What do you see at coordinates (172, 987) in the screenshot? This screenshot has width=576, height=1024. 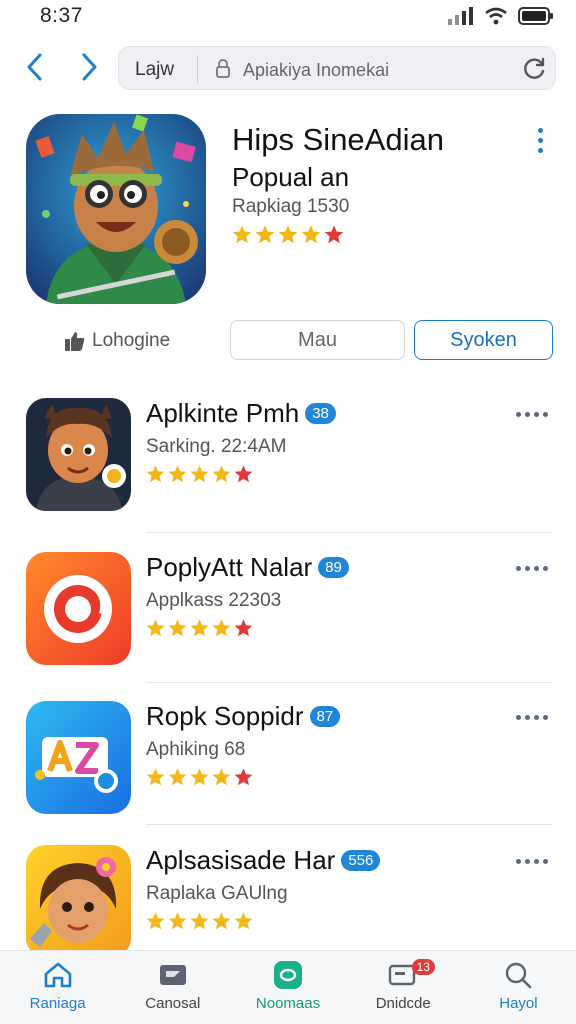 I see `tab-flag: Canosal` at bounding box center [172, 987].